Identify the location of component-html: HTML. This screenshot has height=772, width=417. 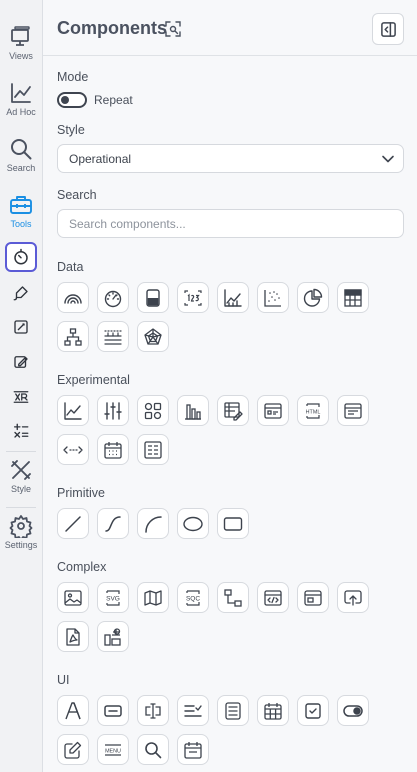
(313, 410).